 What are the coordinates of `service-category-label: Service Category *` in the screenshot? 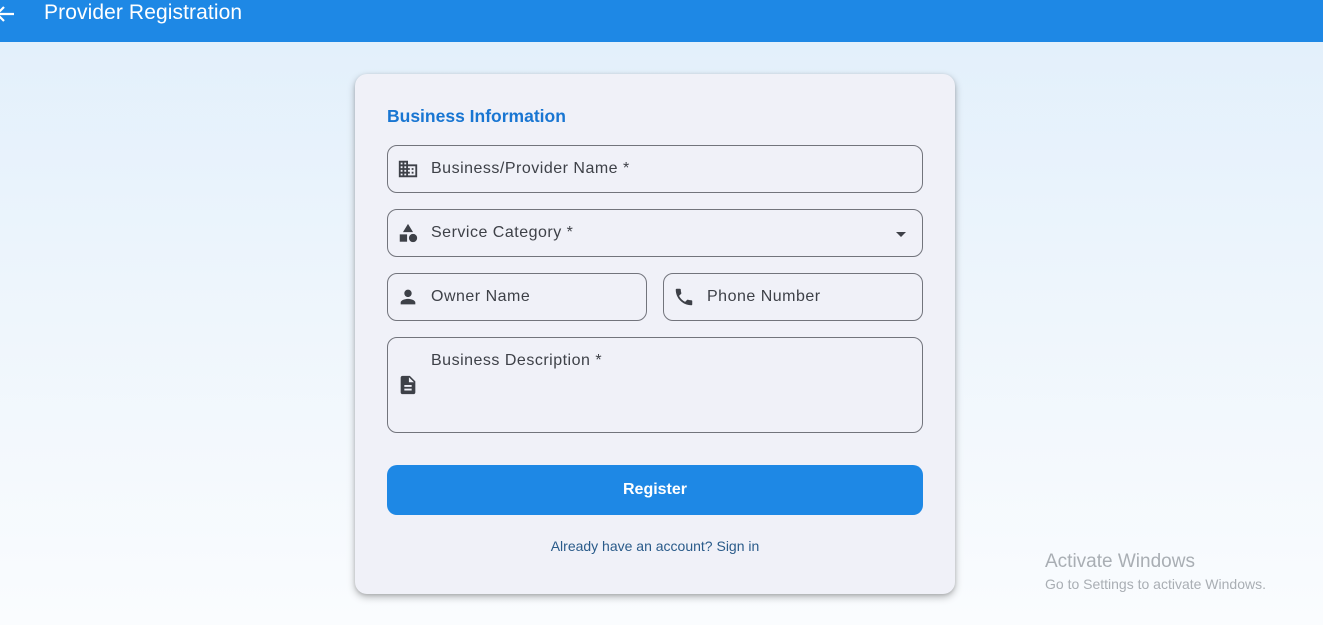 It's located at (502, 232).